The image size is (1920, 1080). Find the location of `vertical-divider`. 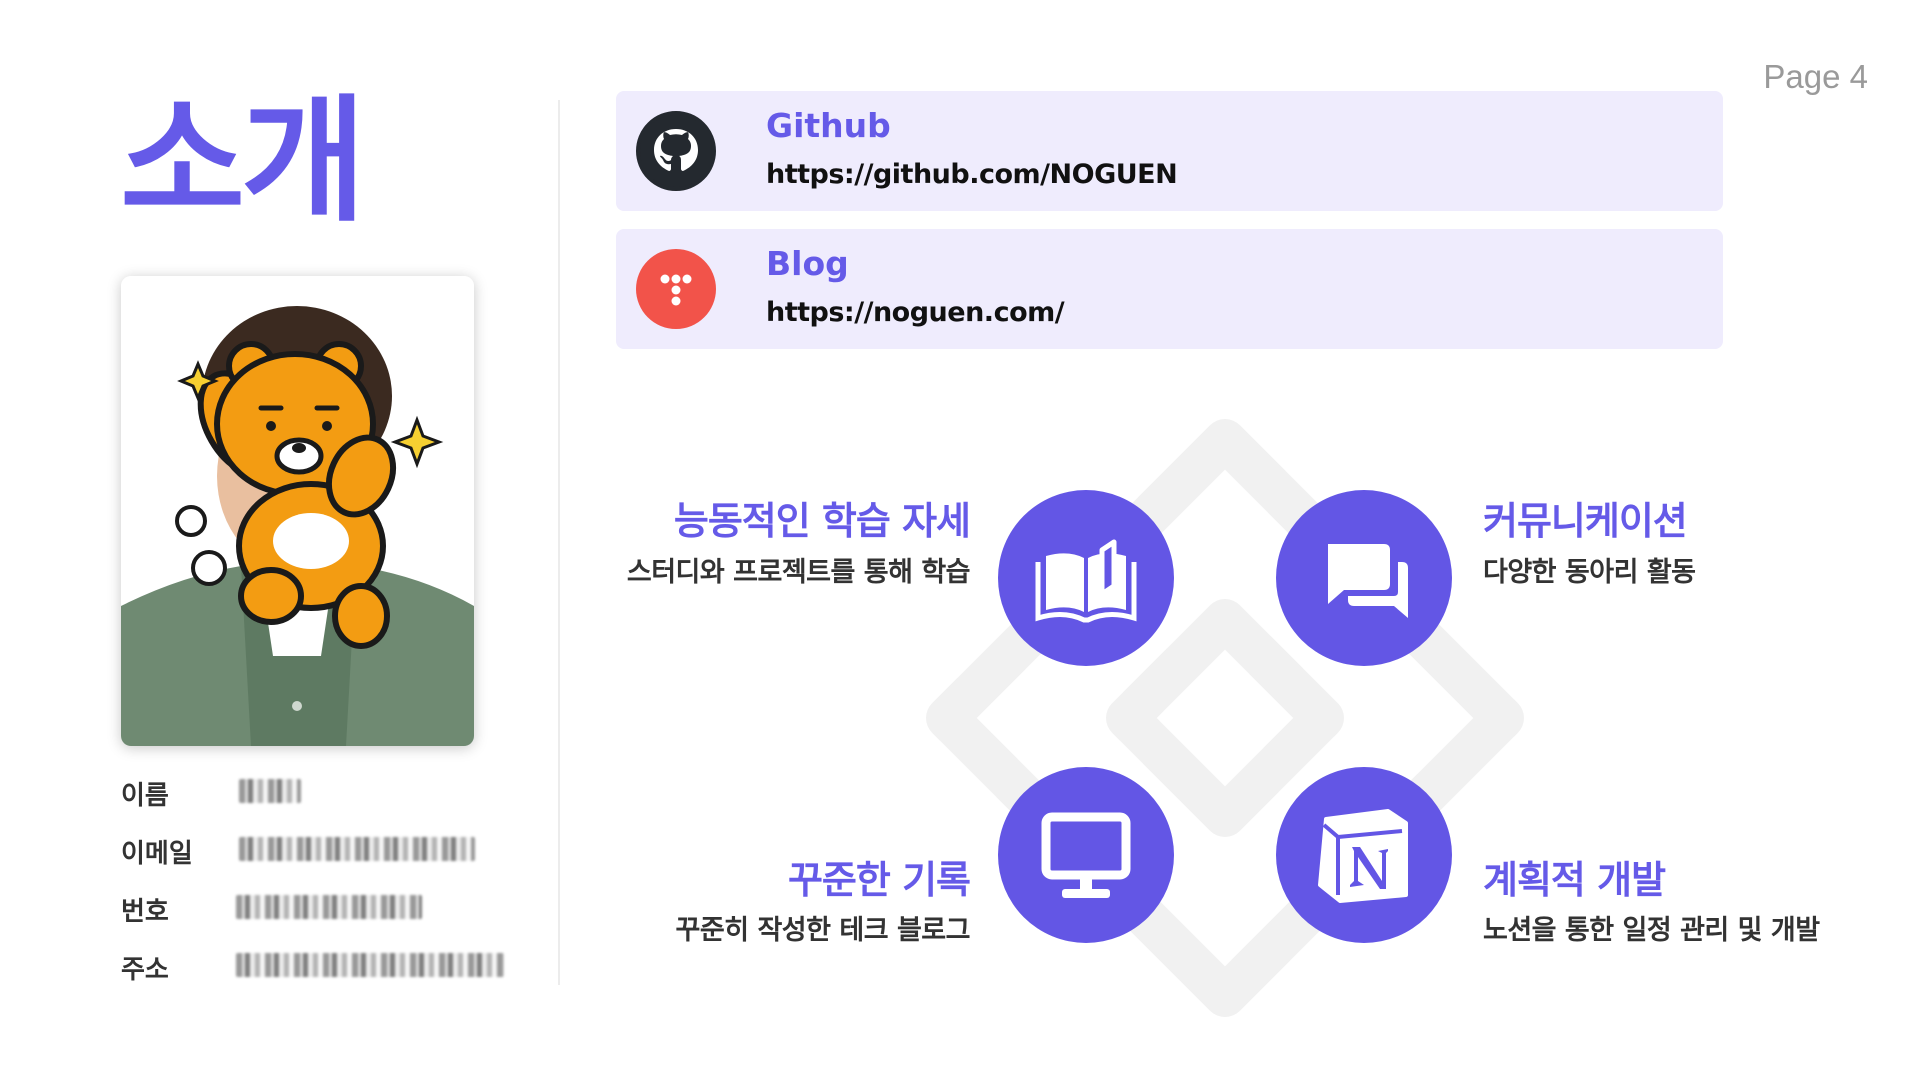

vertical-divider is located at coordinates (559, 542).